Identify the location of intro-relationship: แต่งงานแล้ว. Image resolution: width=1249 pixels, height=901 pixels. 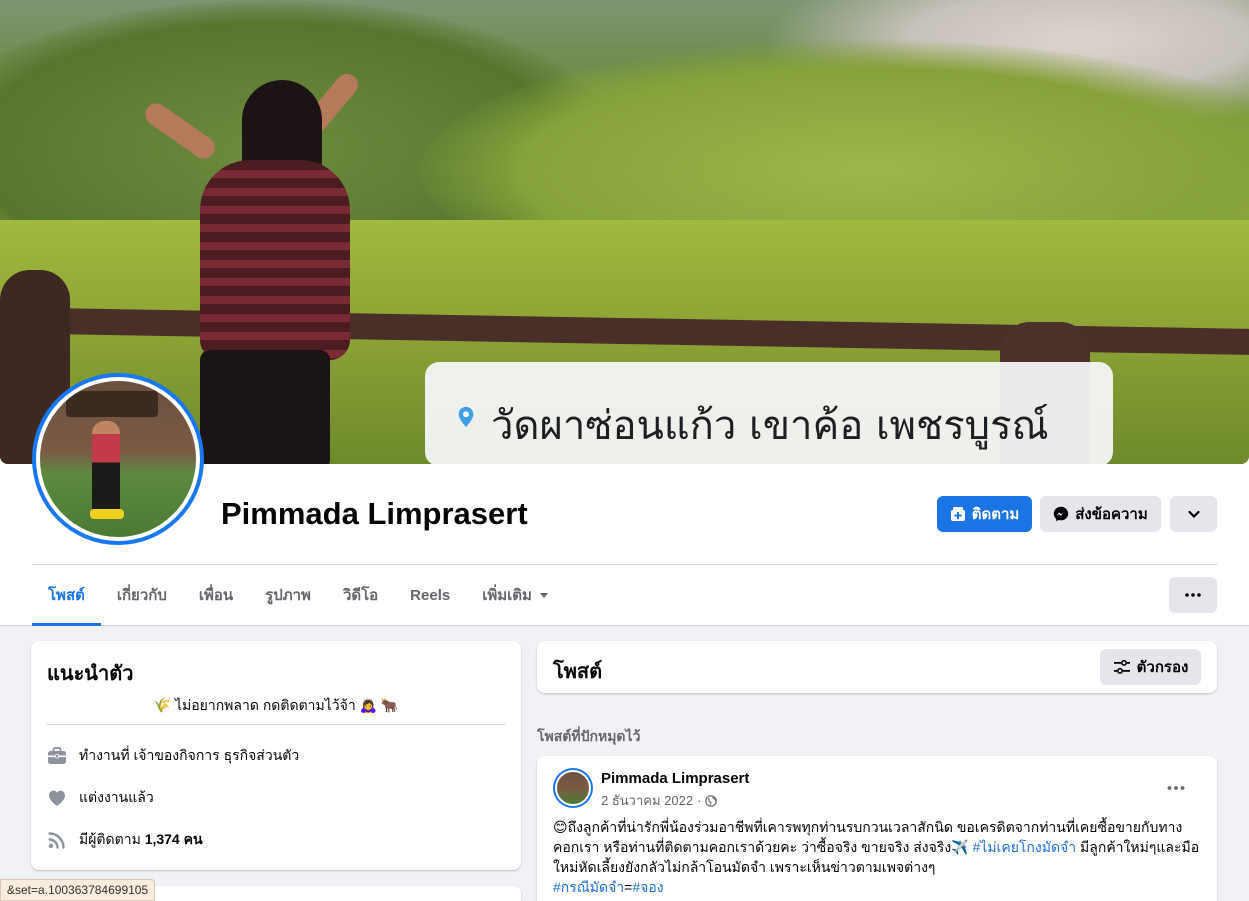
(100, 798).